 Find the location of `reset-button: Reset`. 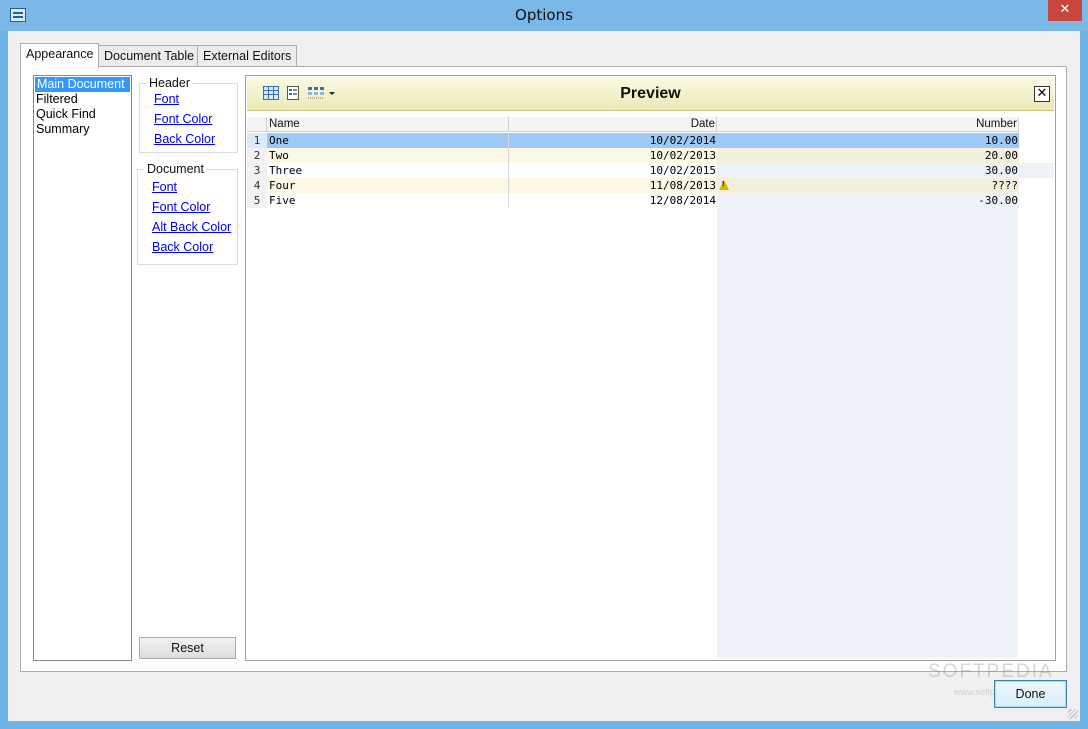

reset-button: Reset is located at coordinates (187, 648).